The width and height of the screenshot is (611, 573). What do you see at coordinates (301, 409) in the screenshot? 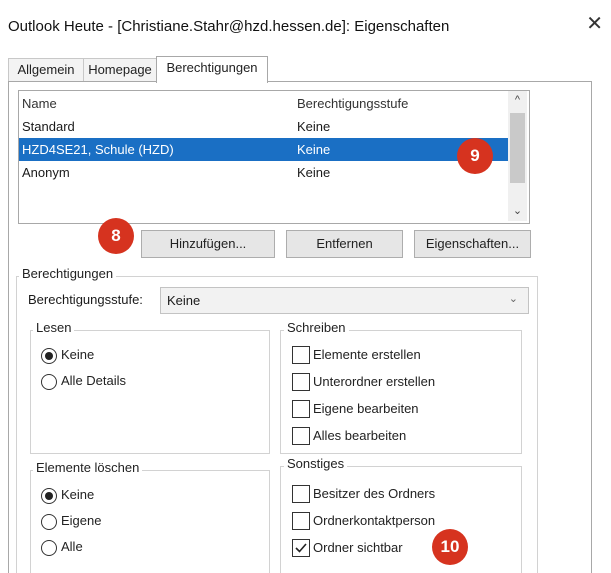
I see `edit-own-checkbox` at bounding box center [301, 409].